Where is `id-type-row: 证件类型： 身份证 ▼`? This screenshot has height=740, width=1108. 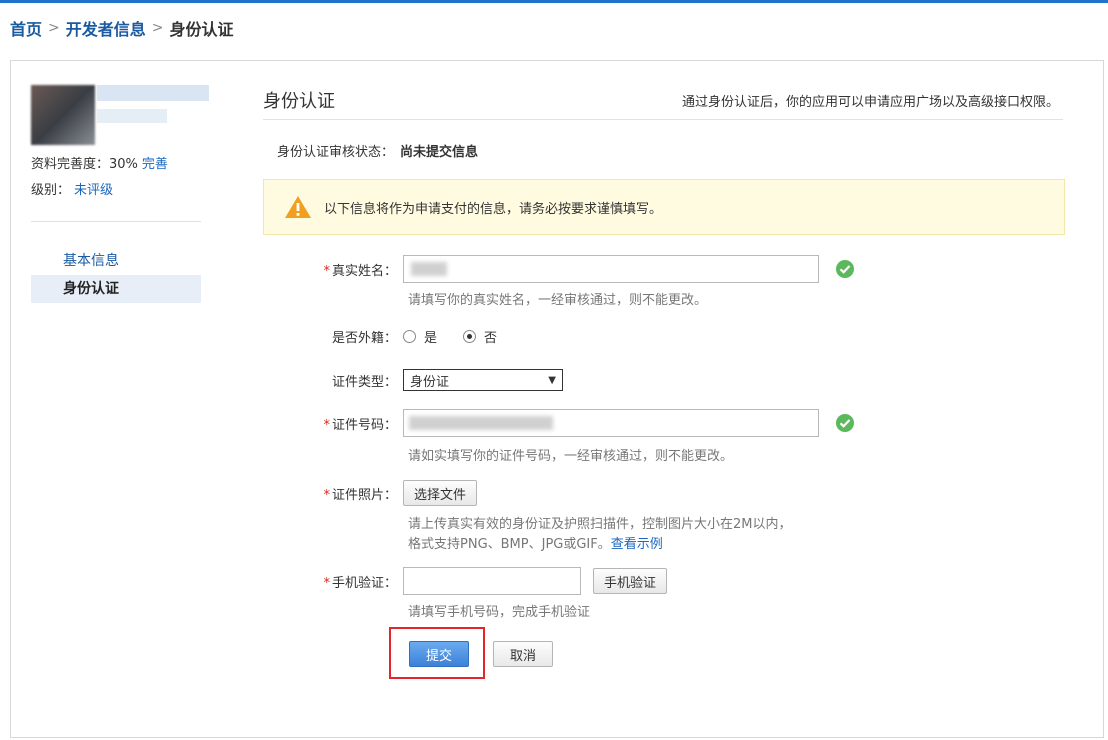
id-type-row: 证件类型： 身份证 ▼ is located at coordinates (413, 380).